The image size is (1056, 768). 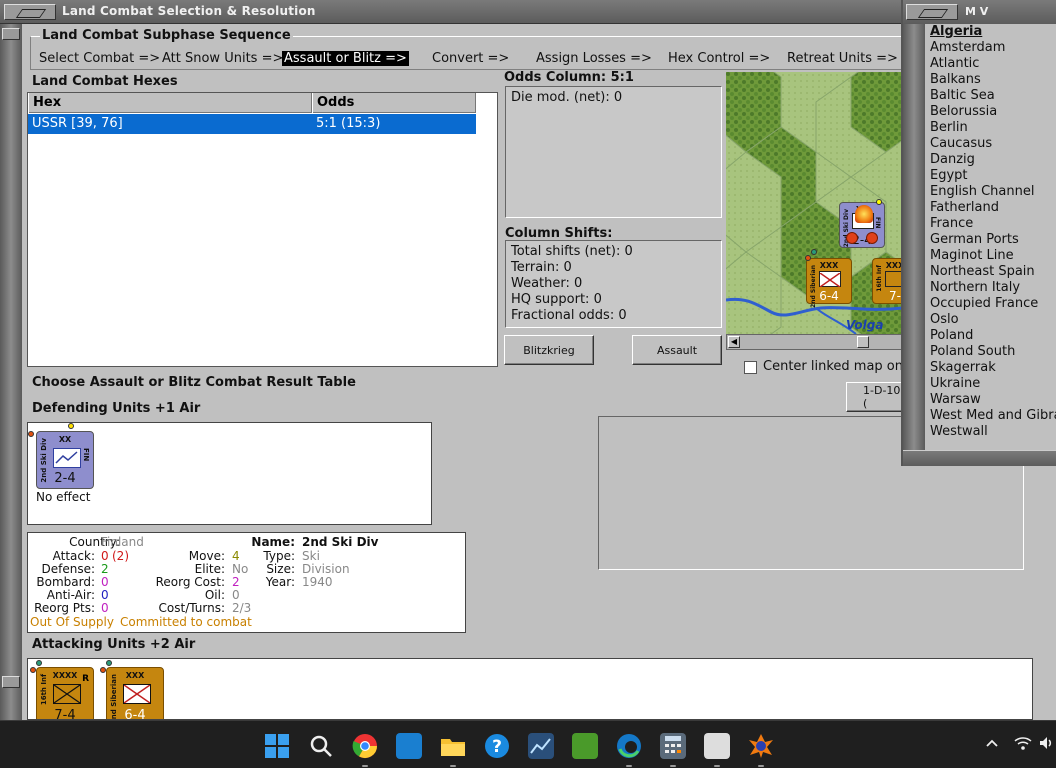 What do you see at coordinates (863, 342) in the screenshot?
I see `scroll-thumb` at bounding box center [863, 342].